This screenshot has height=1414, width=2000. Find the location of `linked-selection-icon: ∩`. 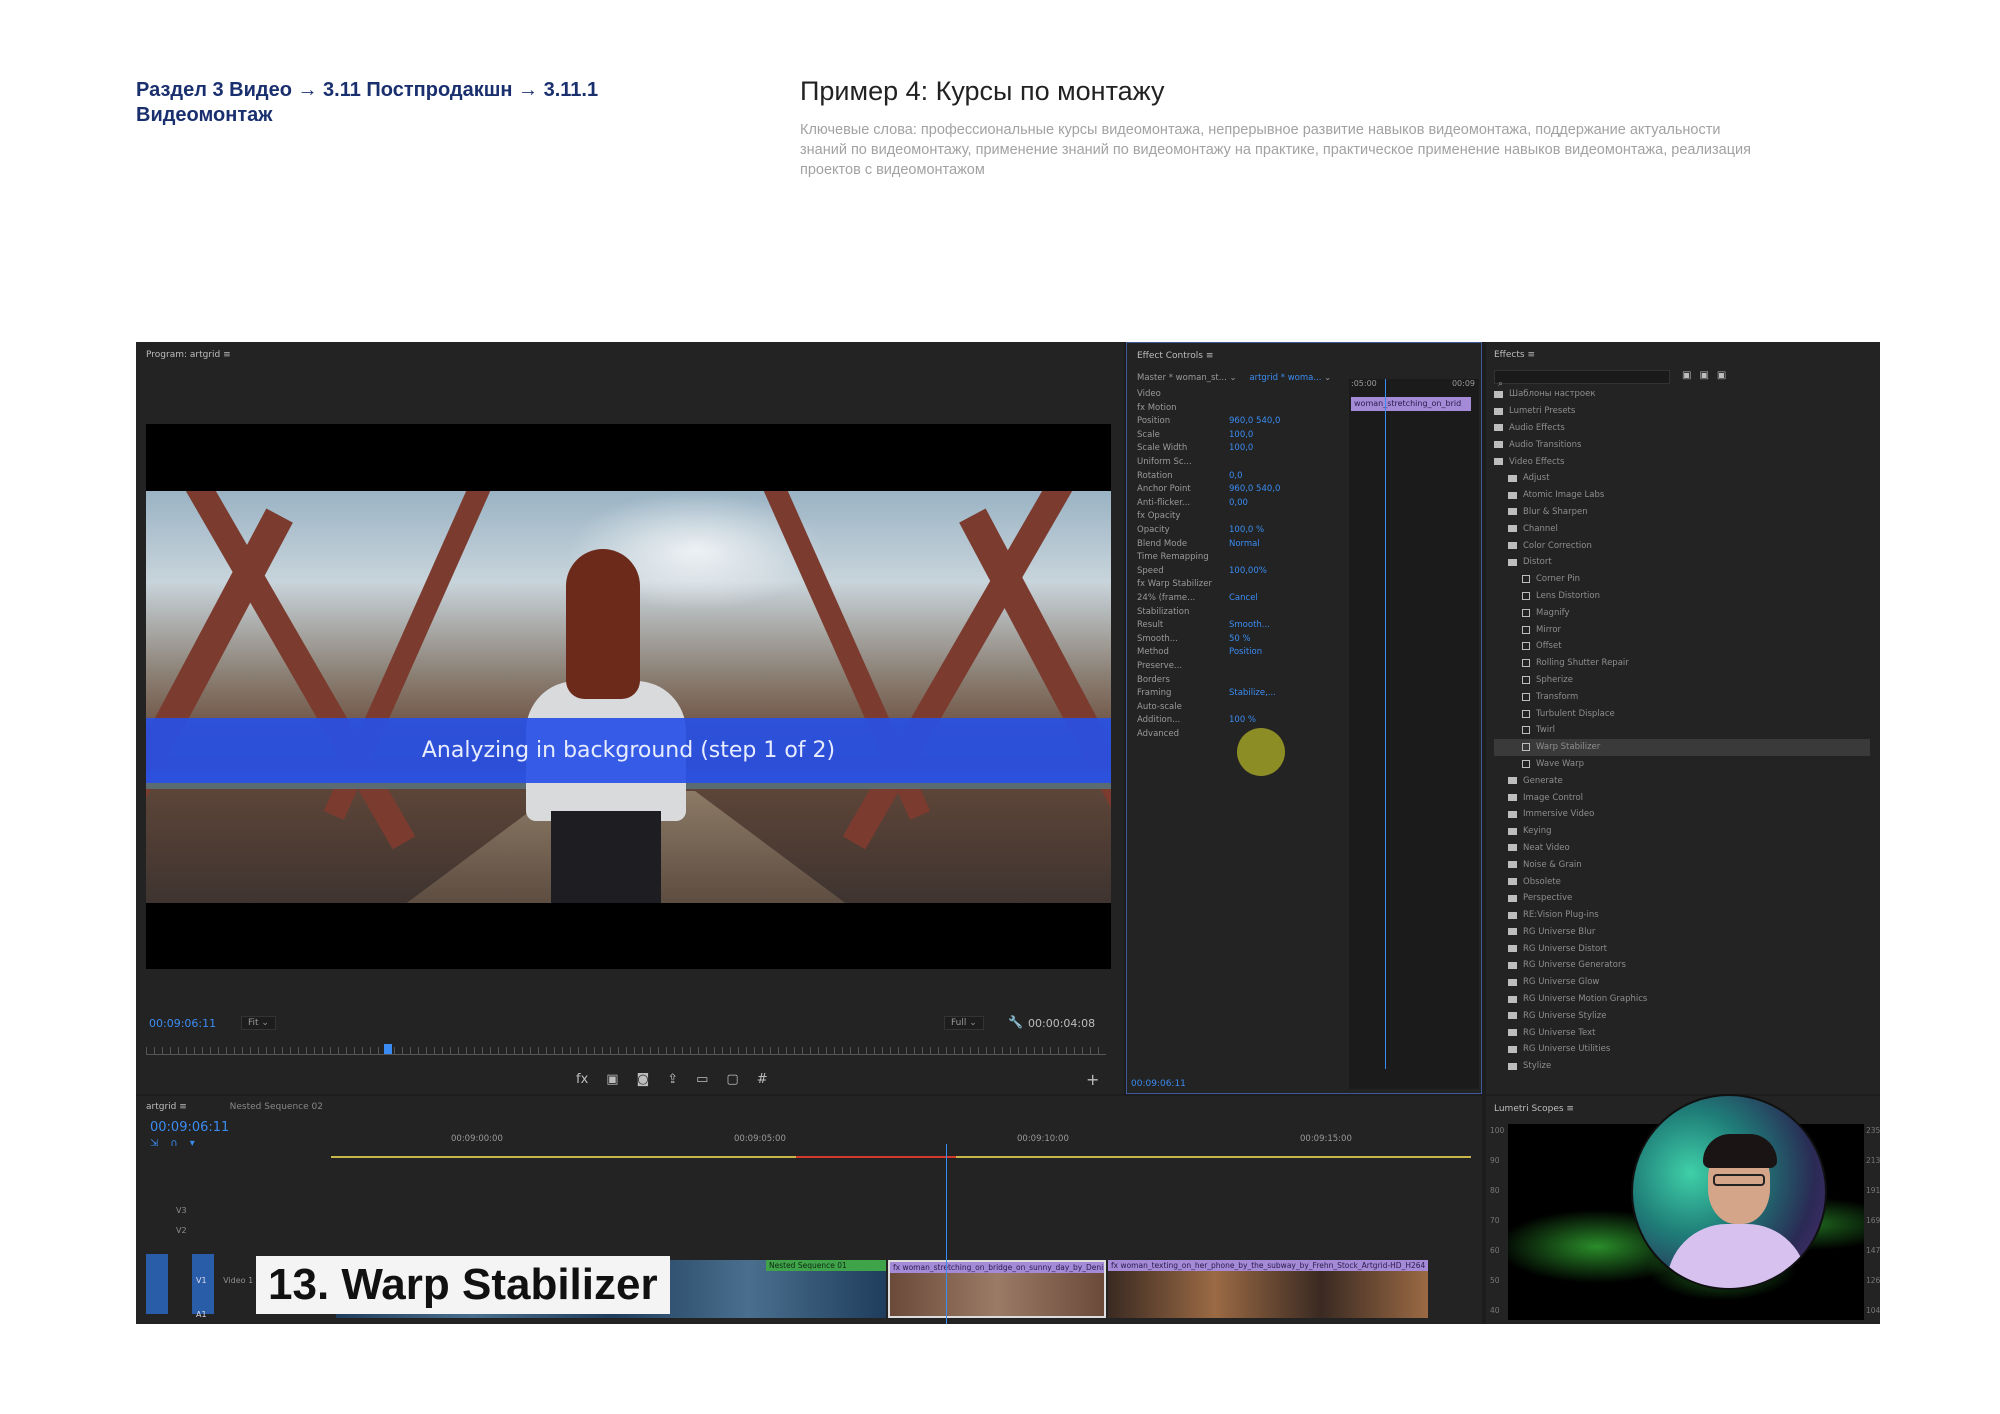

linked-selection-icon: ∩ is located at coordinates (173, 1143).